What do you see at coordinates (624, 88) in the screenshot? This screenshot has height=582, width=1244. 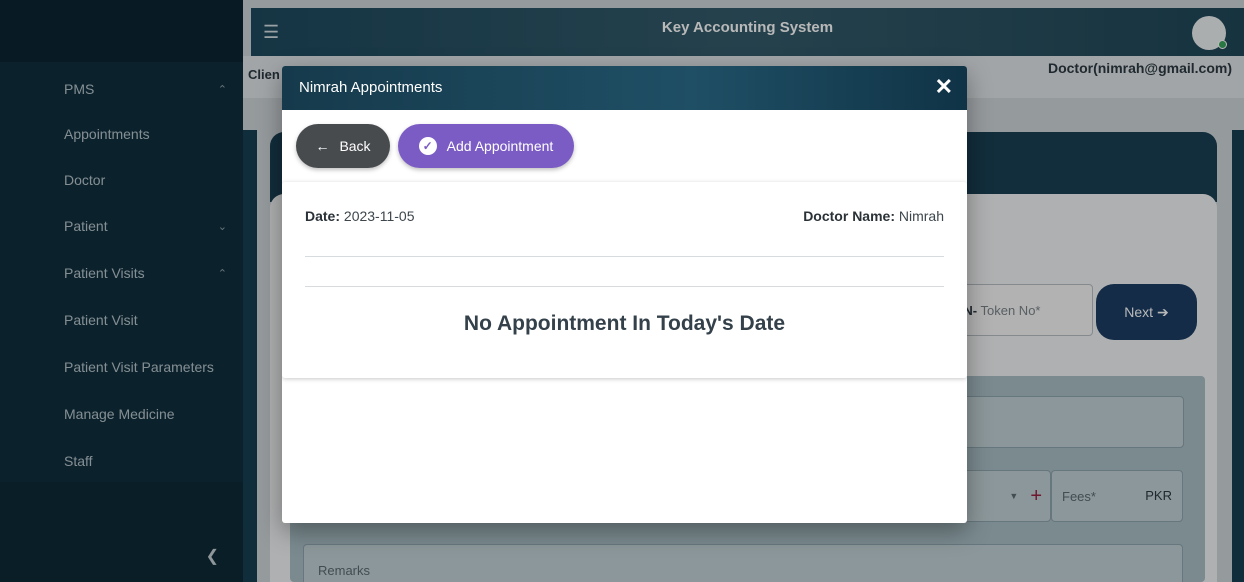 I see `modal-header: Nimrah Appointments ✕` at bounding box center [624, 88].